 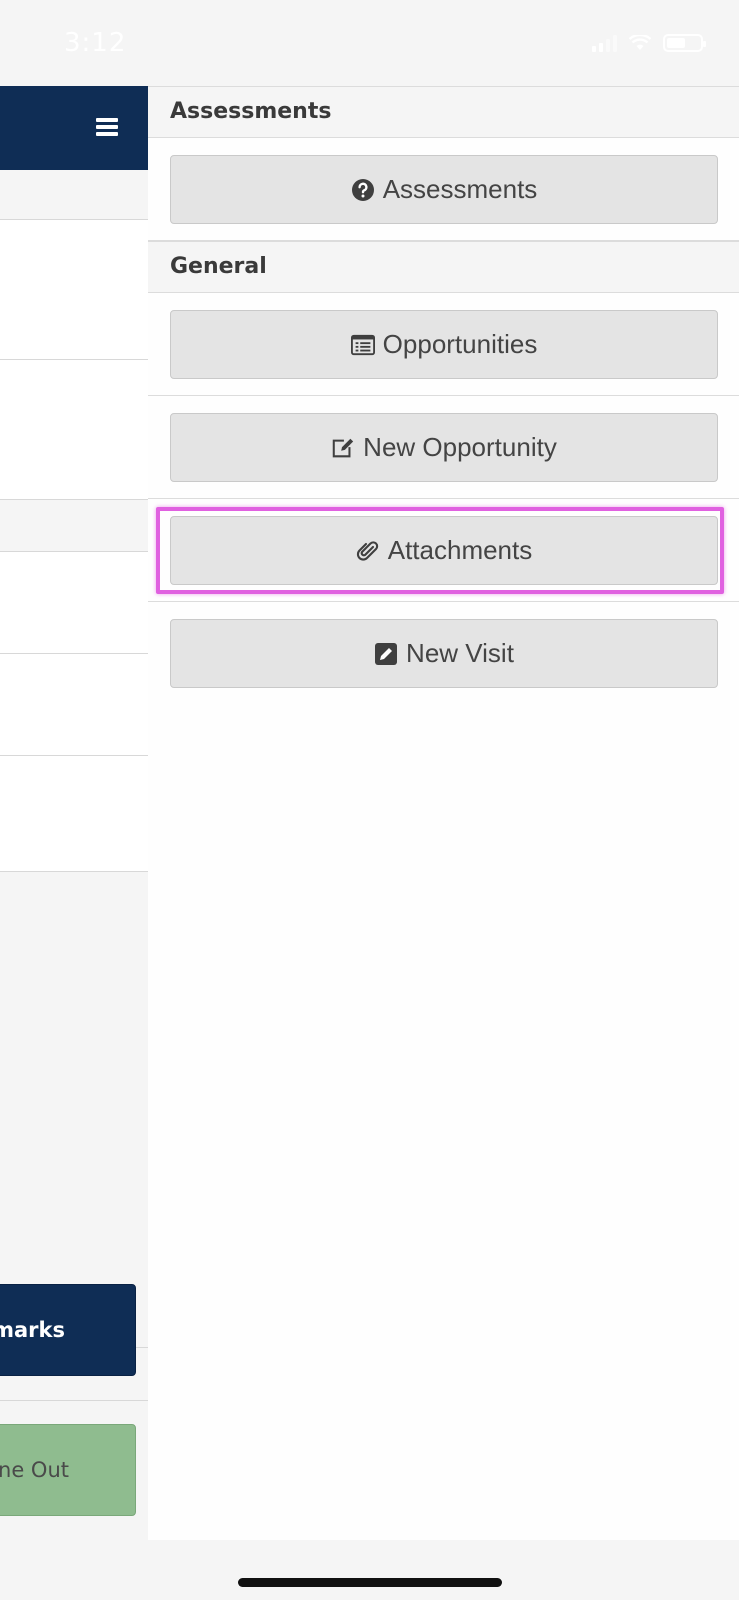 What do you see at coordinates (74, 1110) in the screenshot?
I see `empty-area` at bounding box center [74, 1110].